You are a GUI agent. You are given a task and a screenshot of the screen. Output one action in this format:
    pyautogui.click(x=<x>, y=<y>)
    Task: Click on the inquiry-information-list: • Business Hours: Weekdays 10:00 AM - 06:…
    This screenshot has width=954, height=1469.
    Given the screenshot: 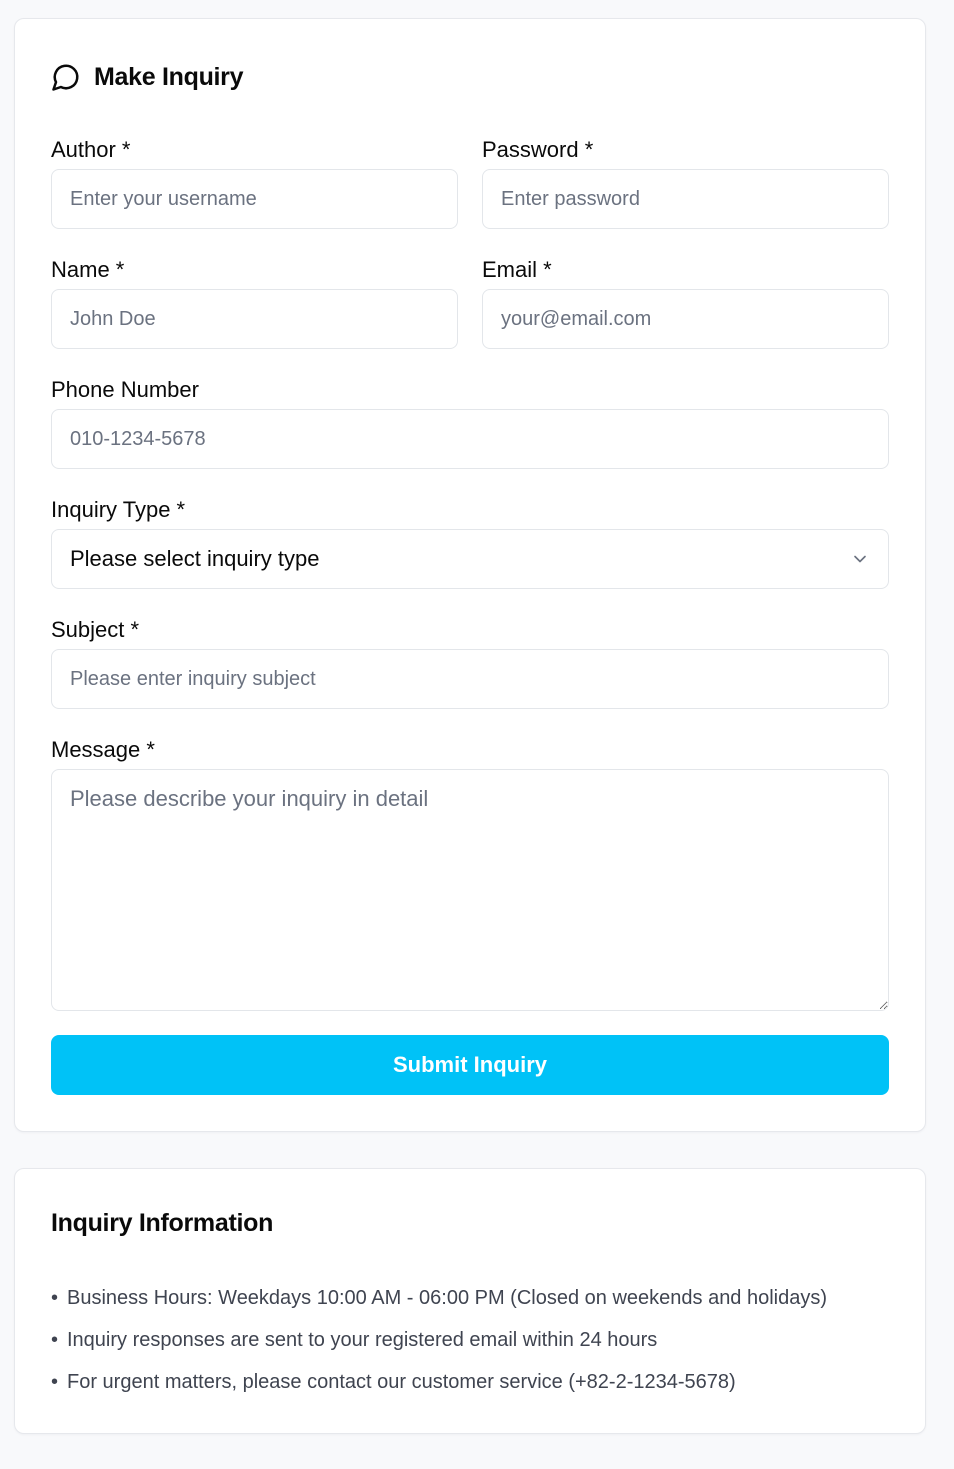 What is the action you would take?
    pyautogui.click(x=439, y=1340)
    